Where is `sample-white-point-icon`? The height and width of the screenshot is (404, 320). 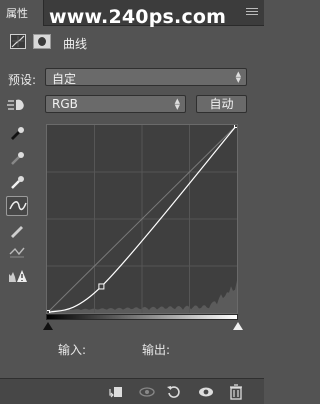 sample-white-point-icon is located at coordinates (17, 182).